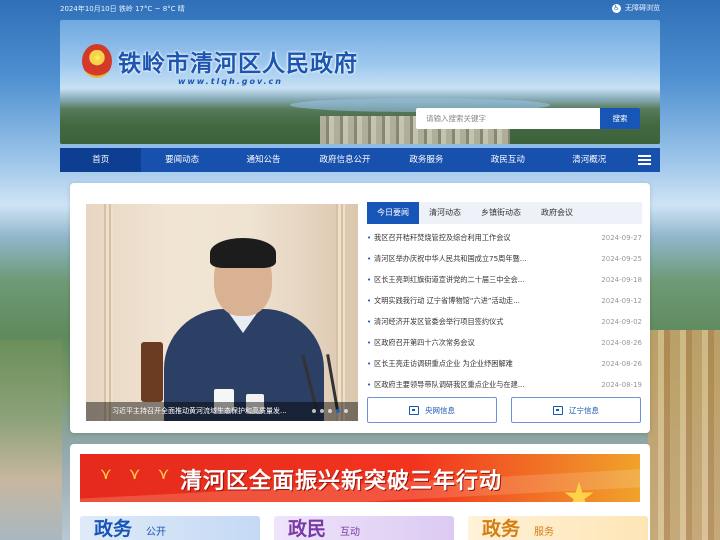 This screenshot has width=720, height=540. I want to click on liaoning-info-button: 辽宁信息, so click(576, 410).